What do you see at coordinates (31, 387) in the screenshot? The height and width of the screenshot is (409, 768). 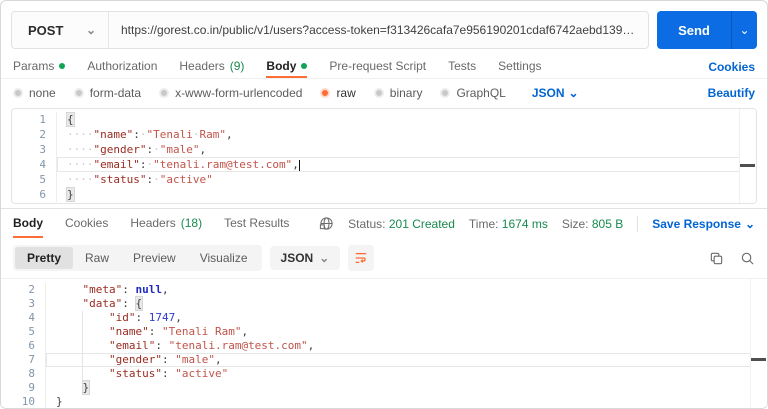 I see `line-number: 9` at bounding box center [31, 387].